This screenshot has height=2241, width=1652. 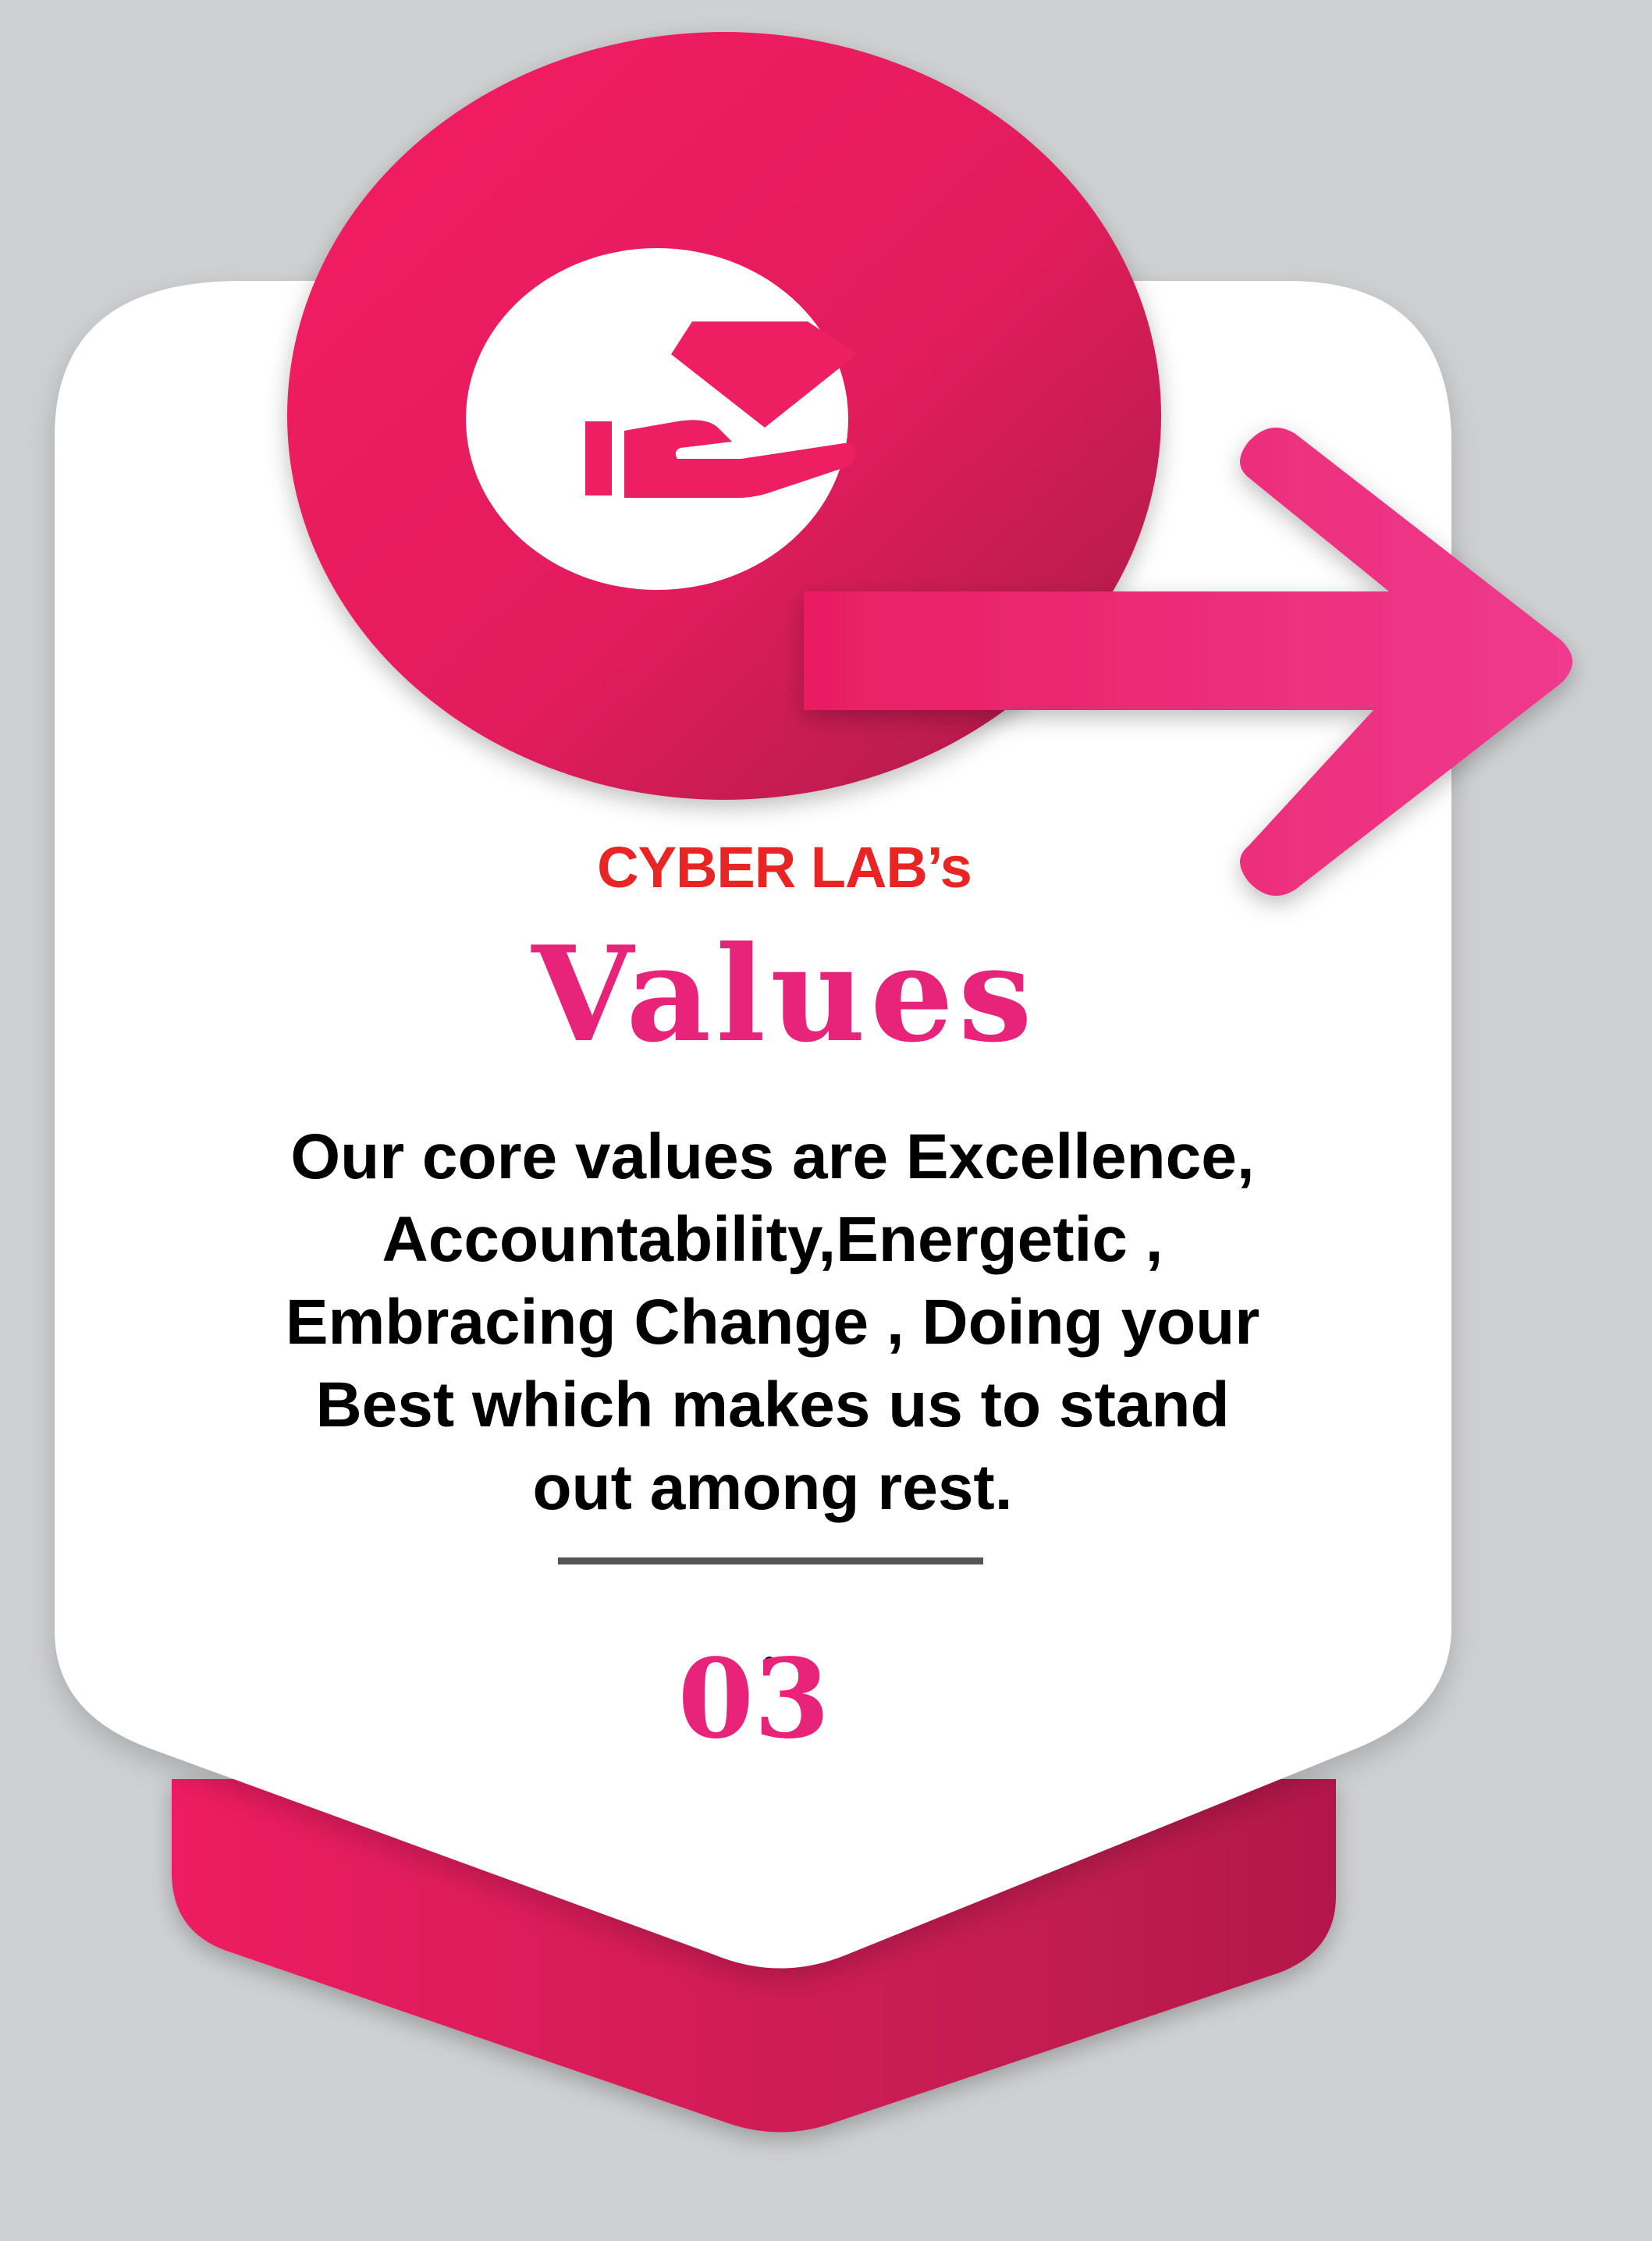 I want to click on icon-inner-circle, so click(x=657, y=419).